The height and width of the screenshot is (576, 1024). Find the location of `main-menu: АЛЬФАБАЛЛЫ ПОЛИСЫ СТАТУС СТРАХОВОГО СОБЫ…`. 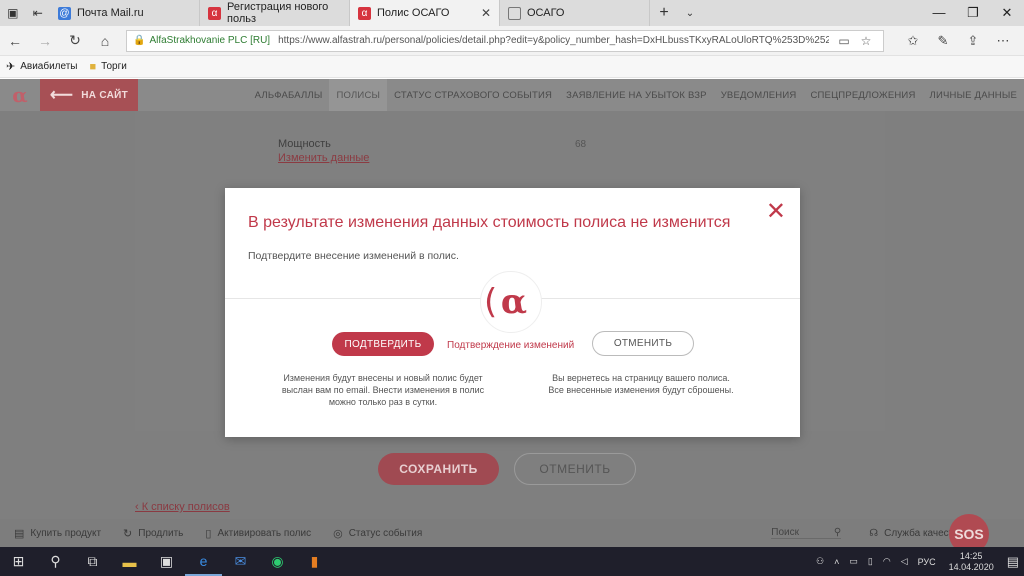

main-menu: АЛЬФАБАЛЛЫ ПОЛИСЫ СТАТУС СТРАХОВОГО СОБЫ… is located at coordinates (636, 95).